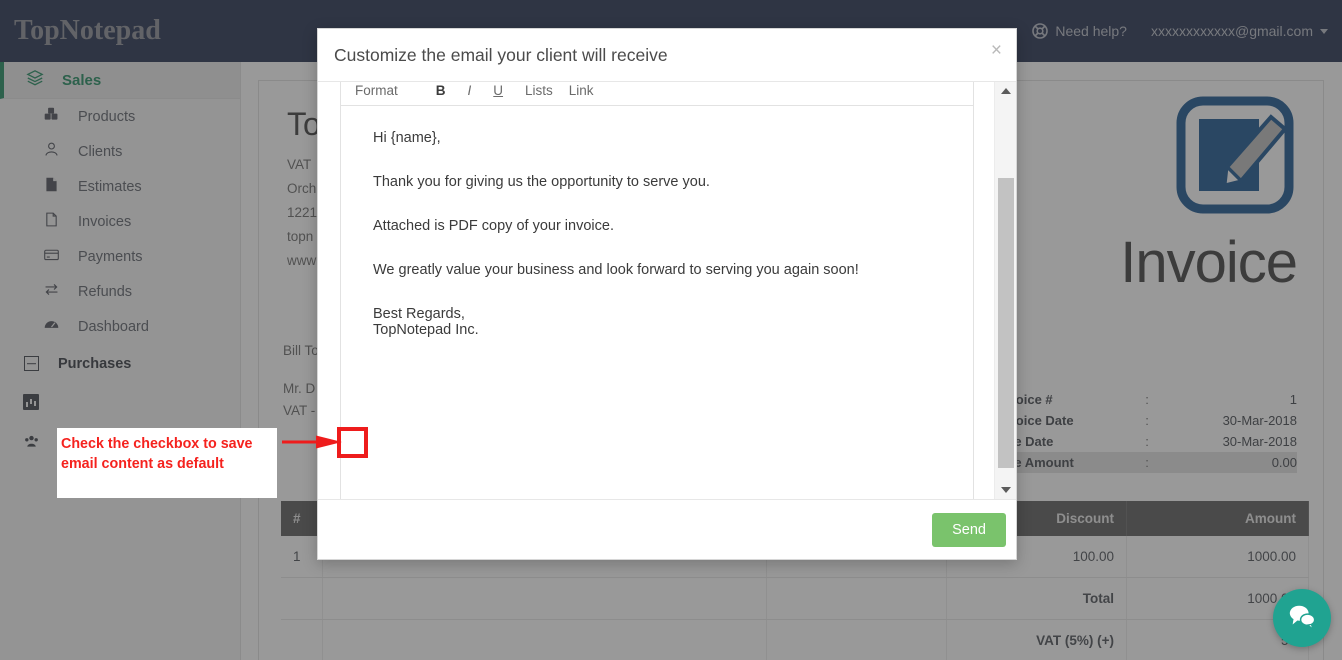 The width and height of the screenshot is (1342, 660). I want to click on scrollbar-thumb, so click(1006, 323).